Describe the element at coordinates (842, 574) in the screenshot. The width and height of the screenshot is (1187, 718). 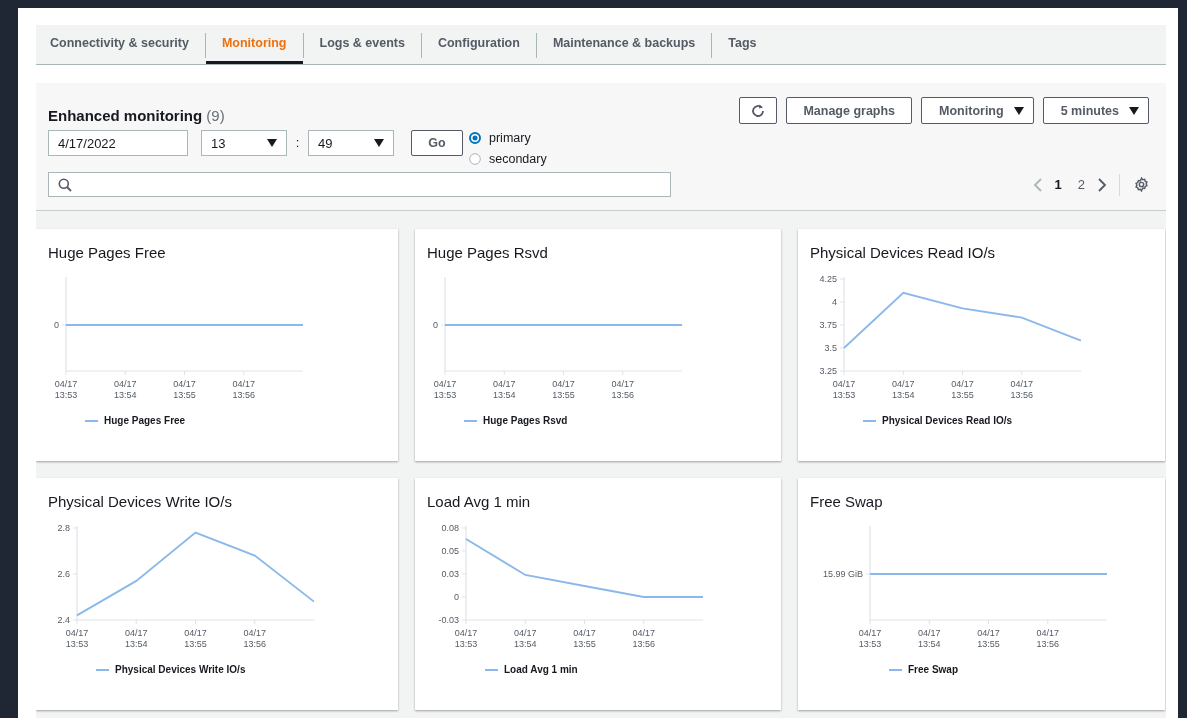
I see `tick-label: 15.99 GiB` at that location.